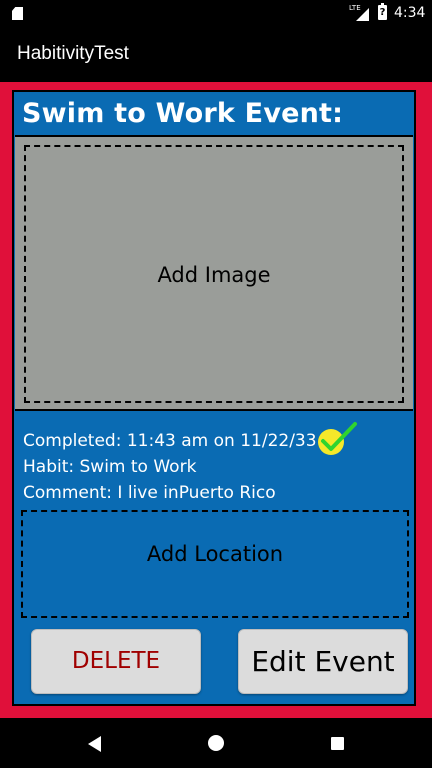  What do you see at coordinates (337, 743) in the screenshot?
I see `recents-icon` at bounding box center [337, 743].